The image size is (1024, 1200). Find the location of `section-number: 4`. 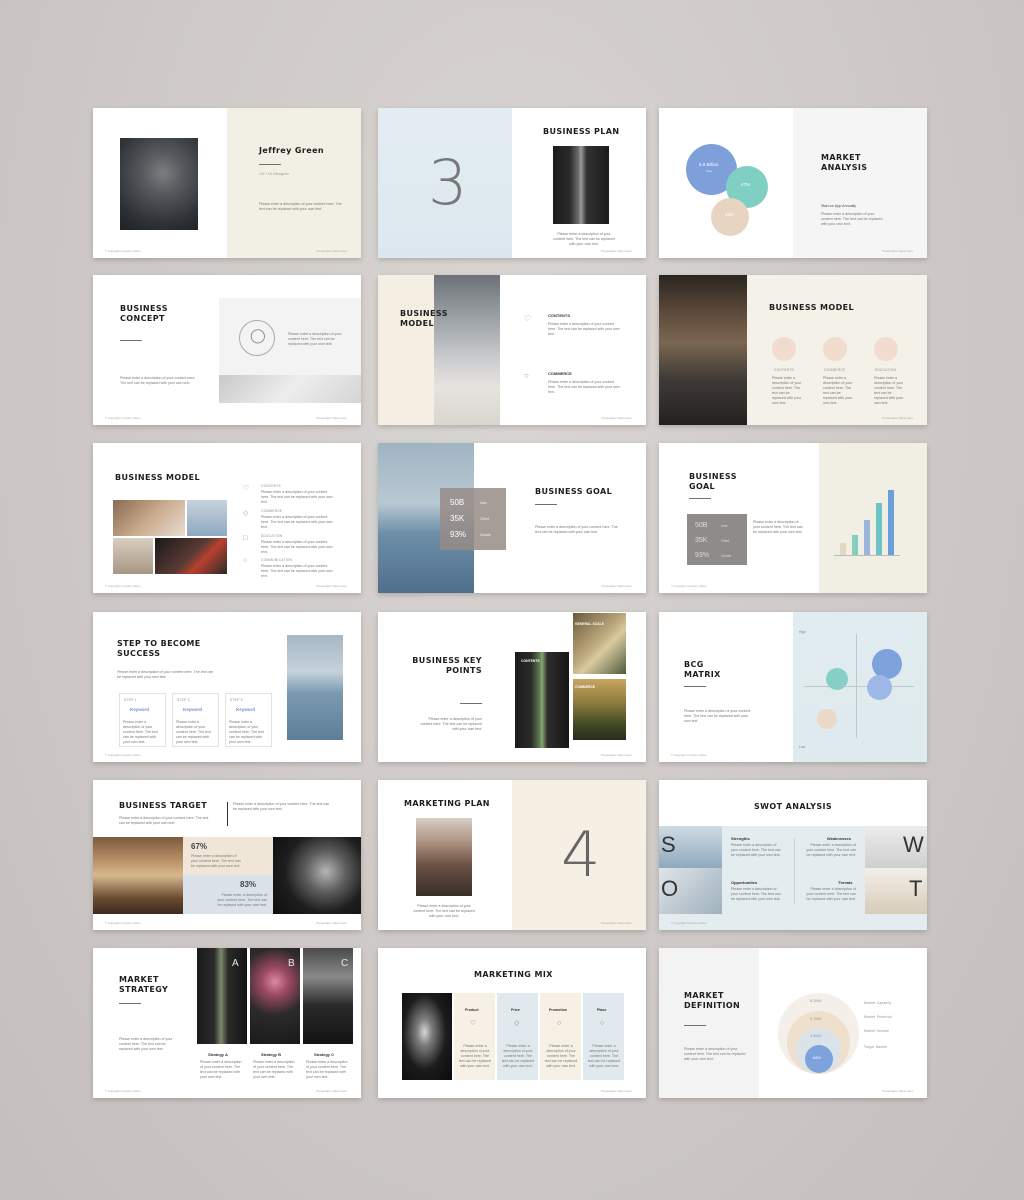

section-number: 4 is located at coordinates (581, 854).